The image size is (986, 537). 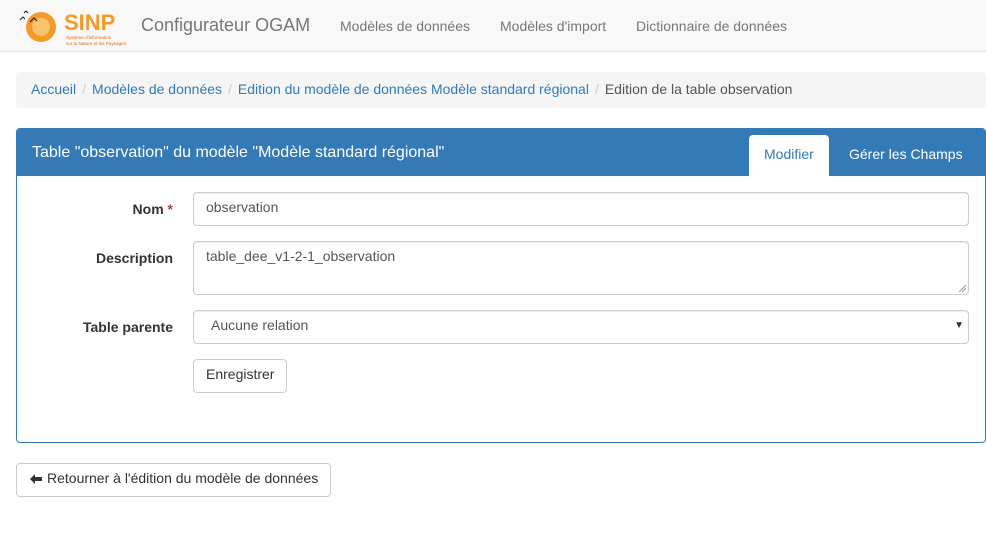 I want to click on svg-text: sur la Nature et les Paysages, so click(x=96, y=43).